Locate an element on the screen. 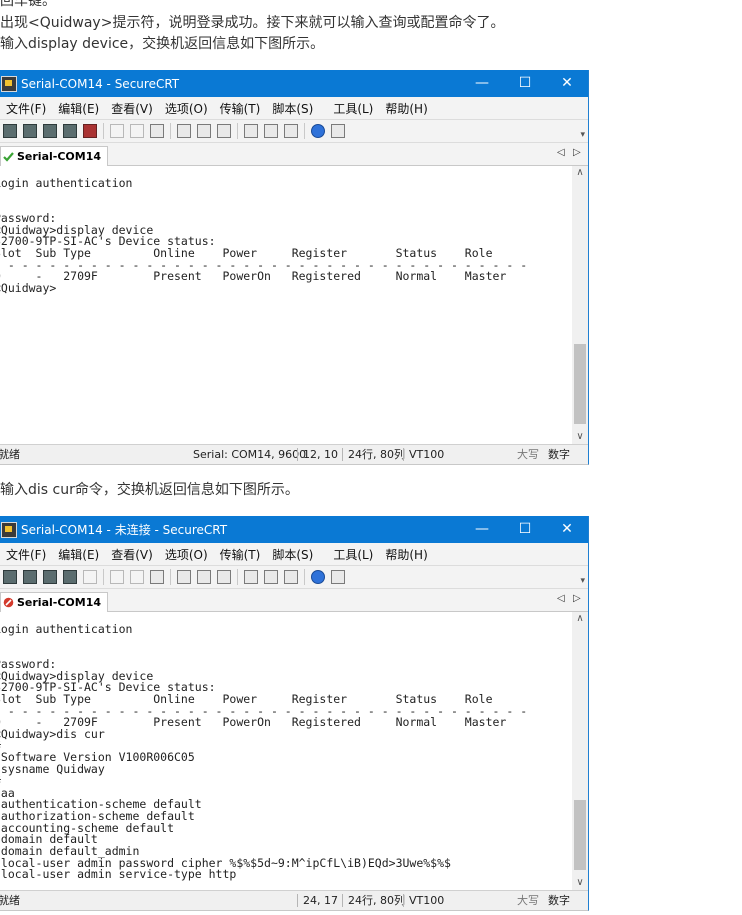  toolbar: ▾ is located at coordinates (294, 577).